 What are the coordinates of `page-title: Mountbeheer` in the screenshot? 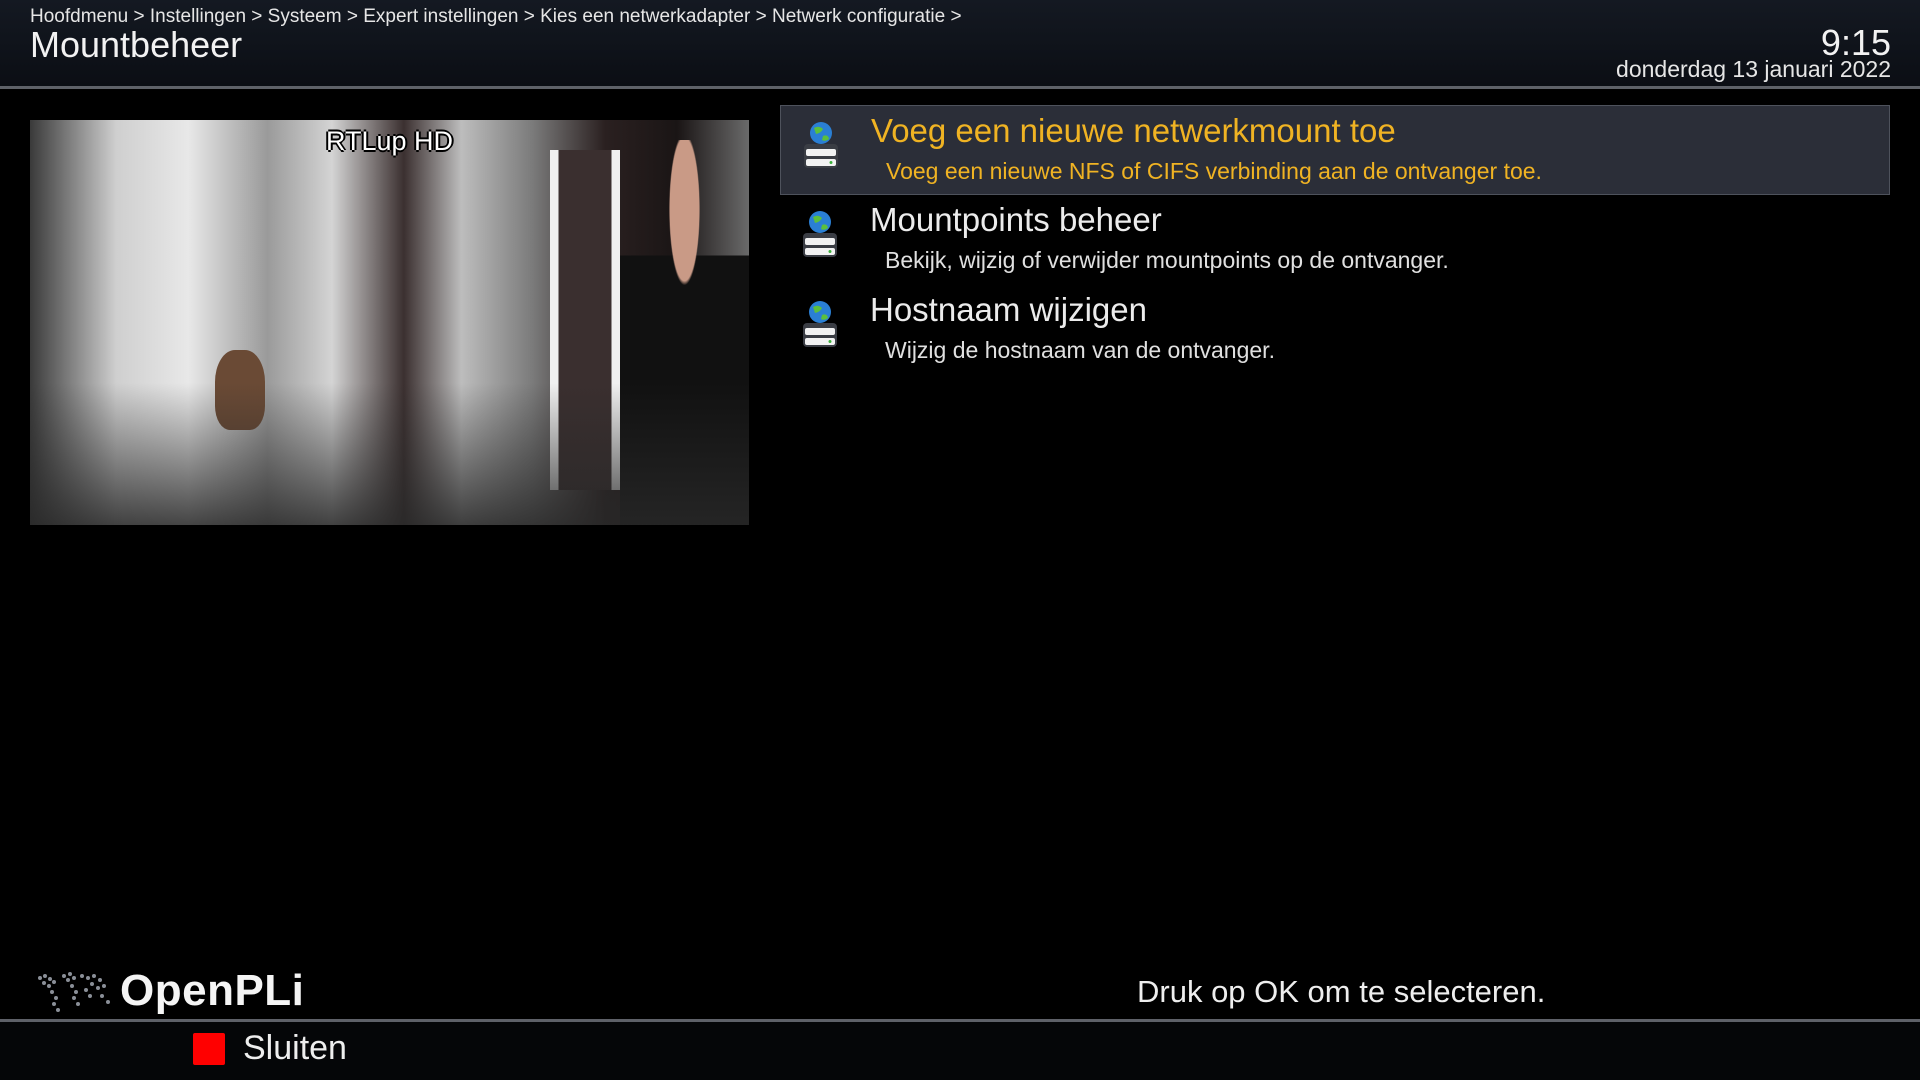 It's located at (136, 44).